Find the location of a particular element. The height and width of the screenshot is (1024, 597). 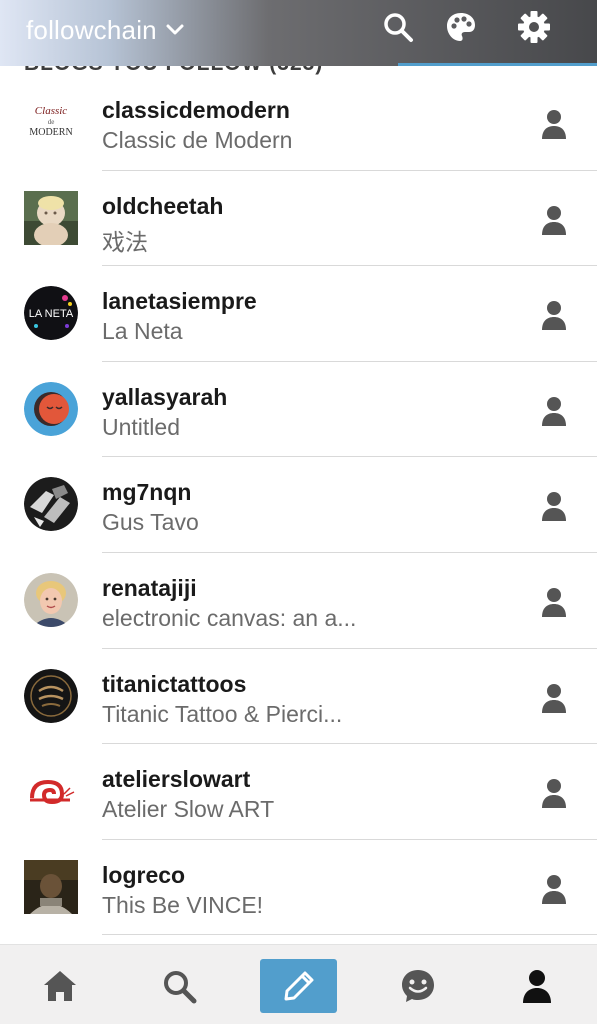

chevron-down-icon is located at coordinates (175, 30).